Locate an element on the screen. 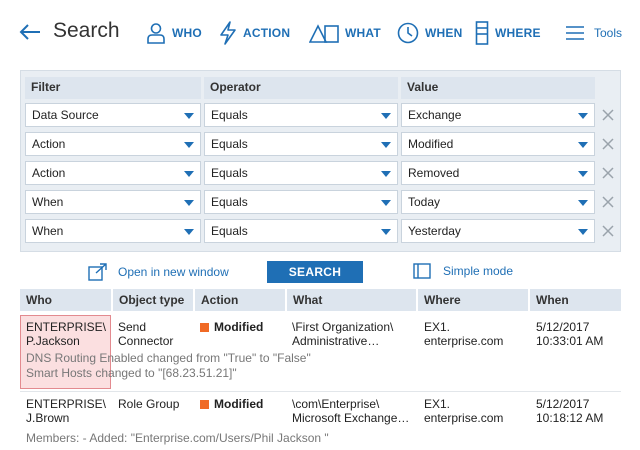  value-select: Removed is located at coordinates (498, 173).